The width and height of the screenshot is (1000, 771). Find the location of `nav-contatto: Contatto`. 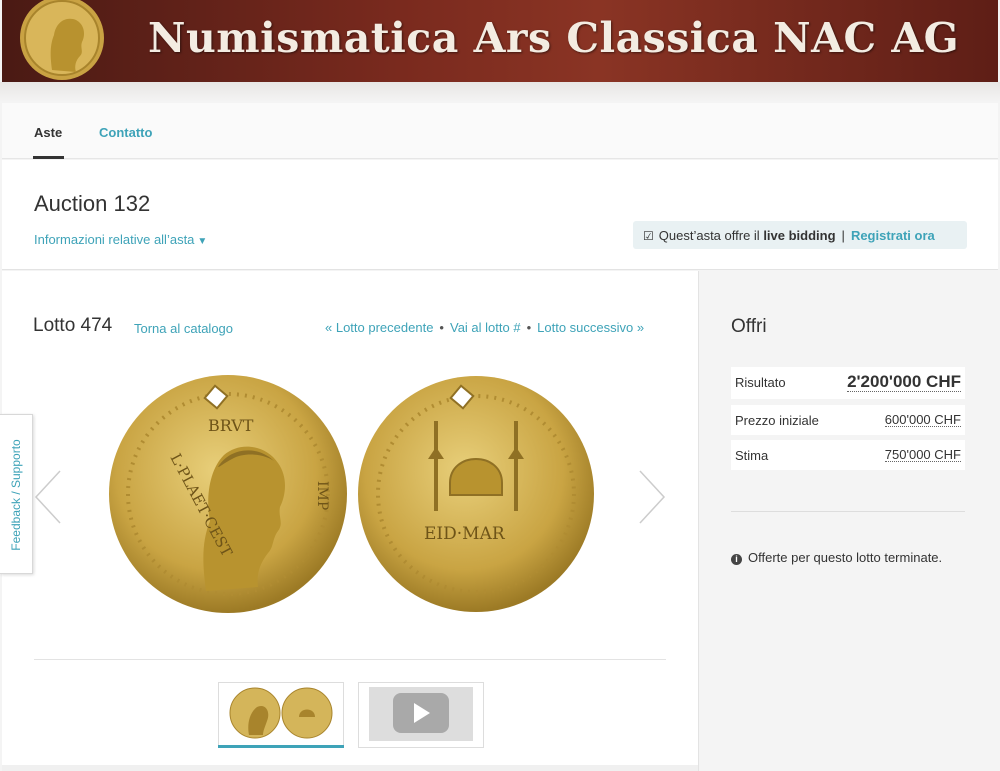

nav-contatto: Contatto is located at coordinates (125, 132).